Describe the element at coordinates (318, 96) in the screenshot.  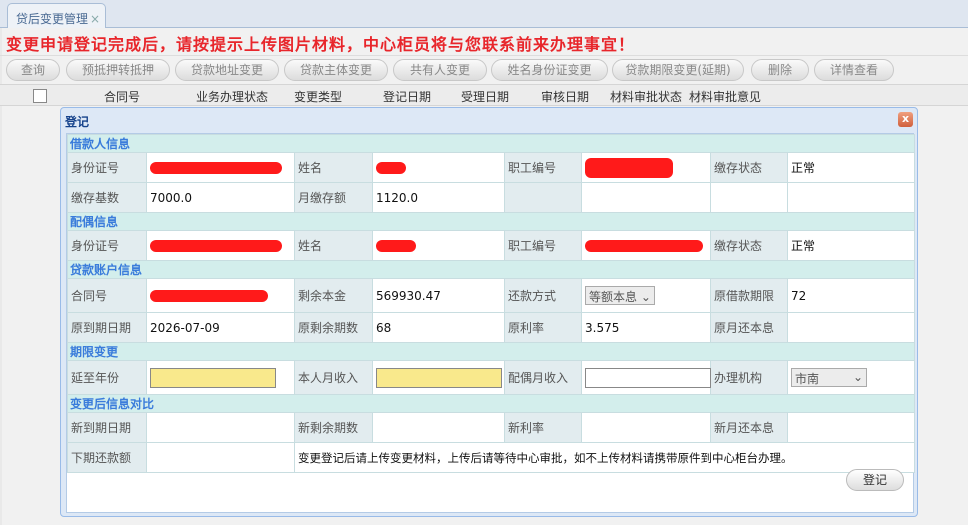
I see `col-type: 变更类型` at that location.